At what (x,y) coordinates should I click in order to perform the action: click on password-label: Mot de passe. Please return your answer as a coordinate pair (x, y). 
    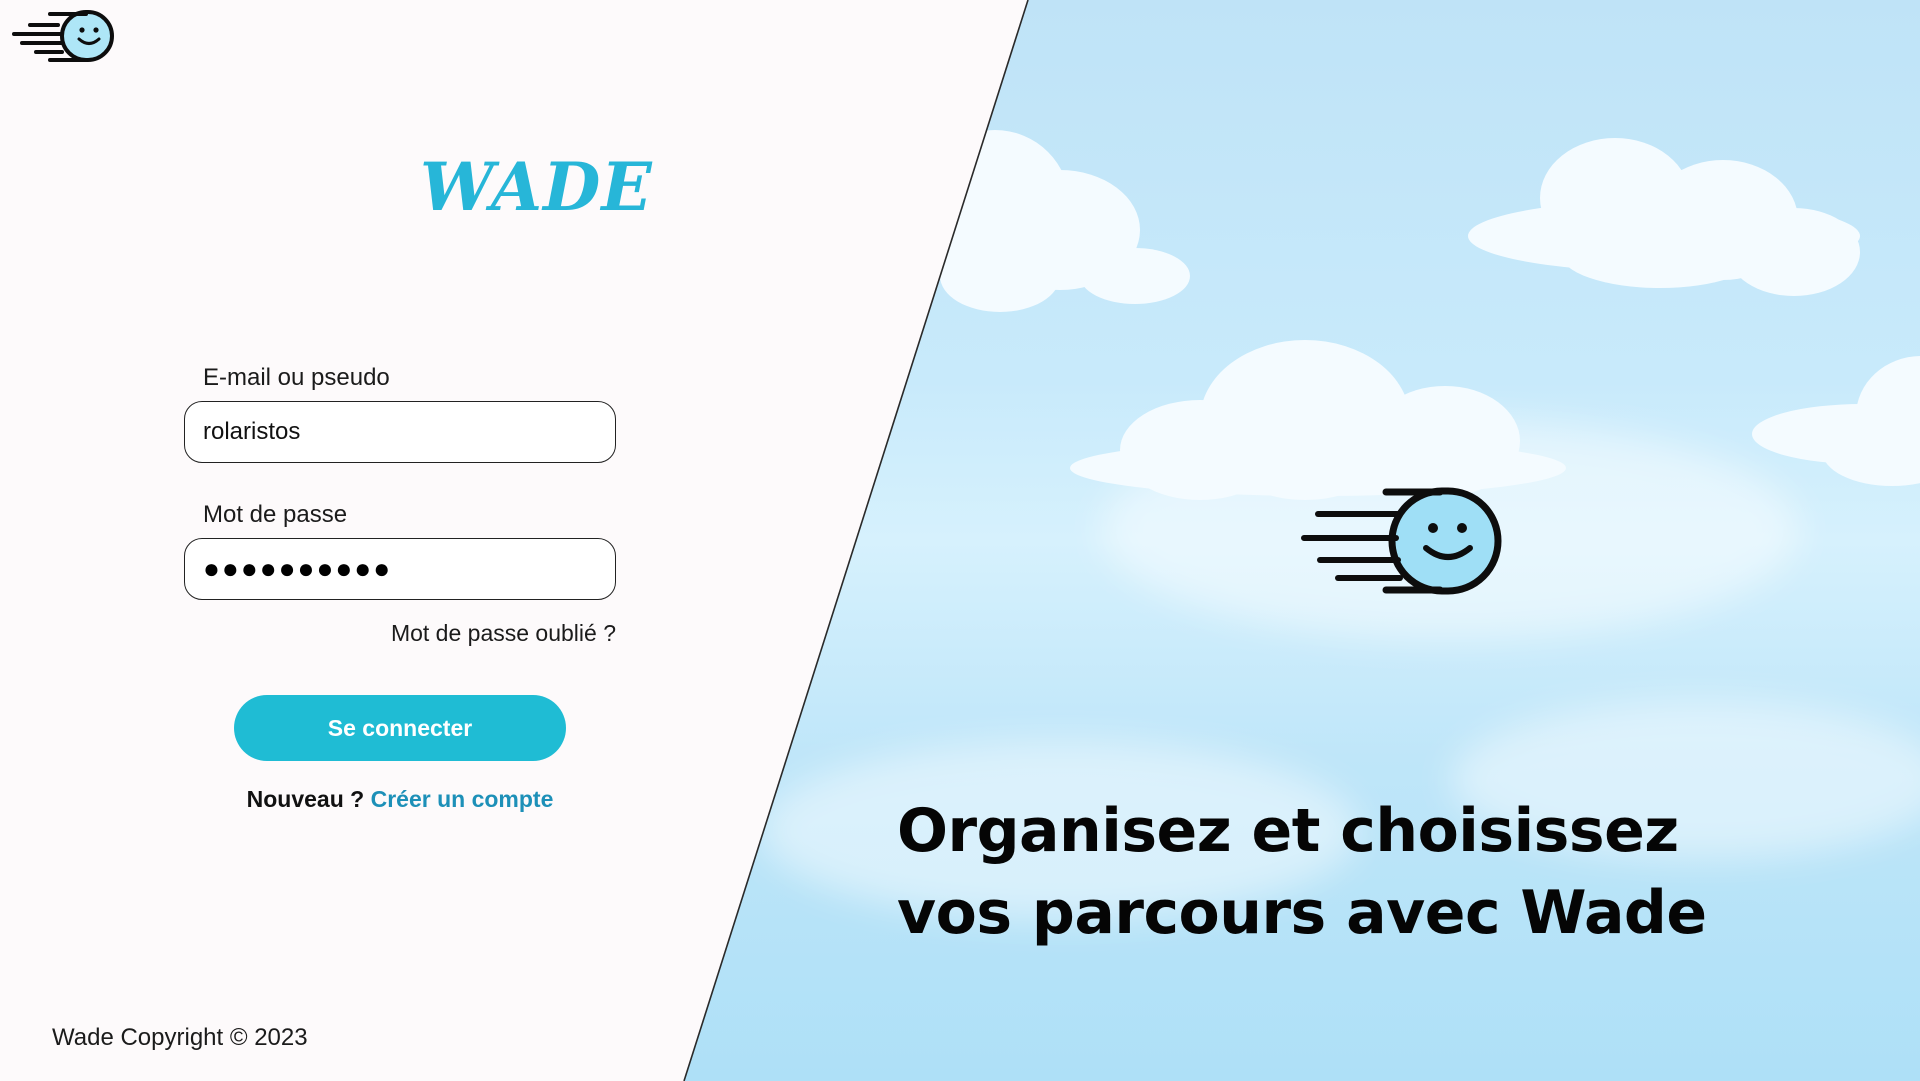
    Looking at the image, I should click on (275, 514).